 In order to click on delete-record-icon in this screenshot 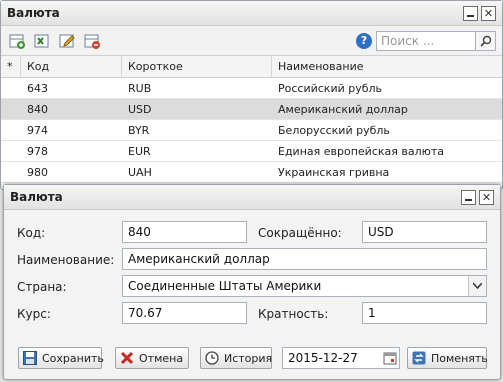, I will do `click(92, 41)`.